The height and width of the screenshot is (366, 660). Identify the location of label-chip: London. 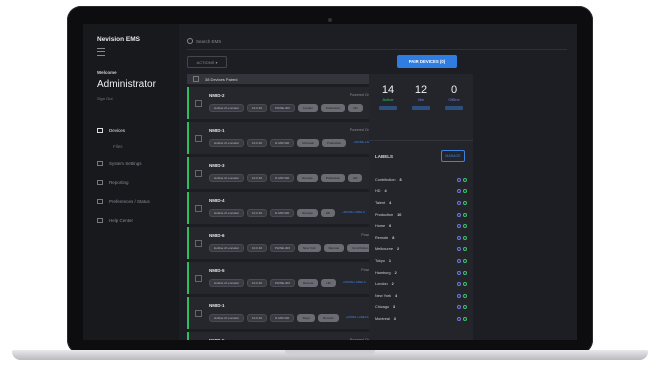
(307, 108).